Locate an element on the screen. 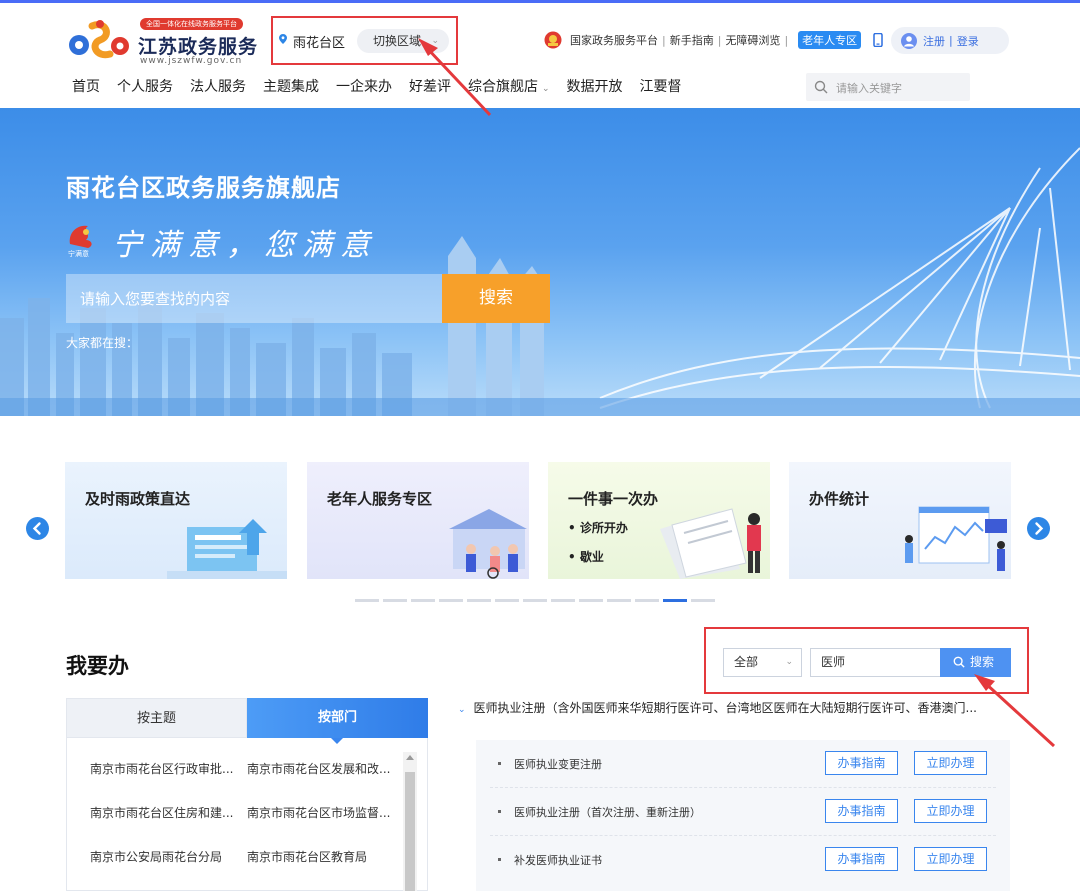 Image resolution: width=1080 pixels, height=891 pixels. nav-item-home: 首页 is located at coordinates (86, 86).